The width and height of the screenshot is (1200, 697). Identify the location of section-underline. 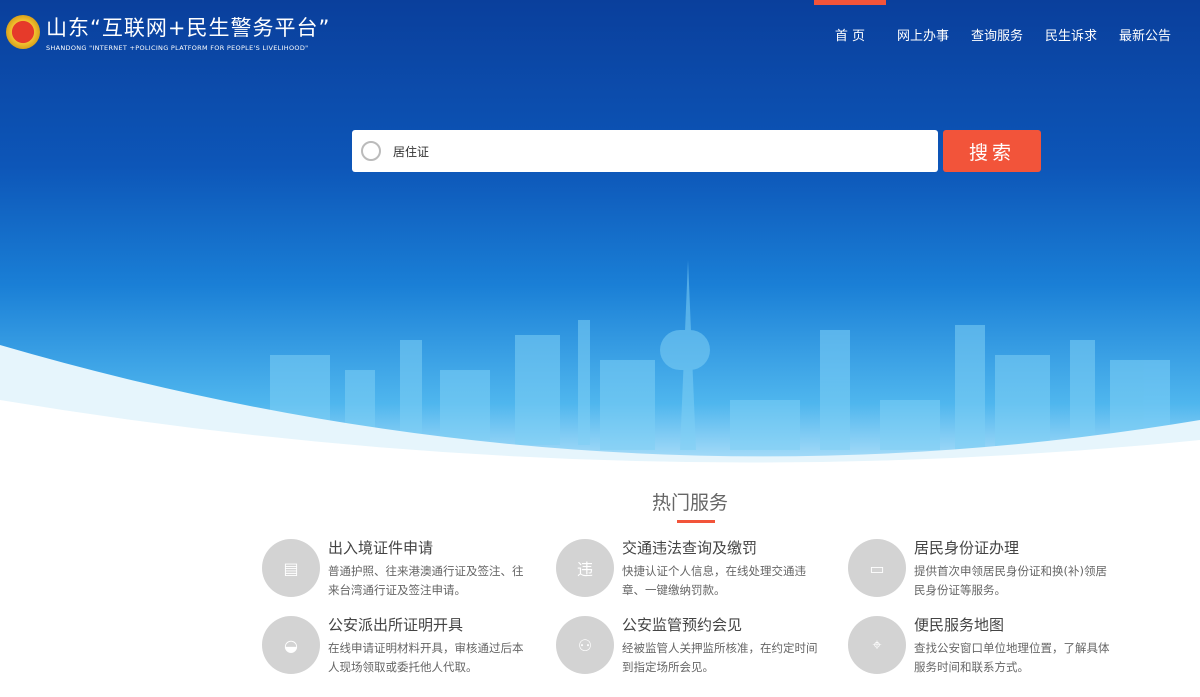
(696, 521).